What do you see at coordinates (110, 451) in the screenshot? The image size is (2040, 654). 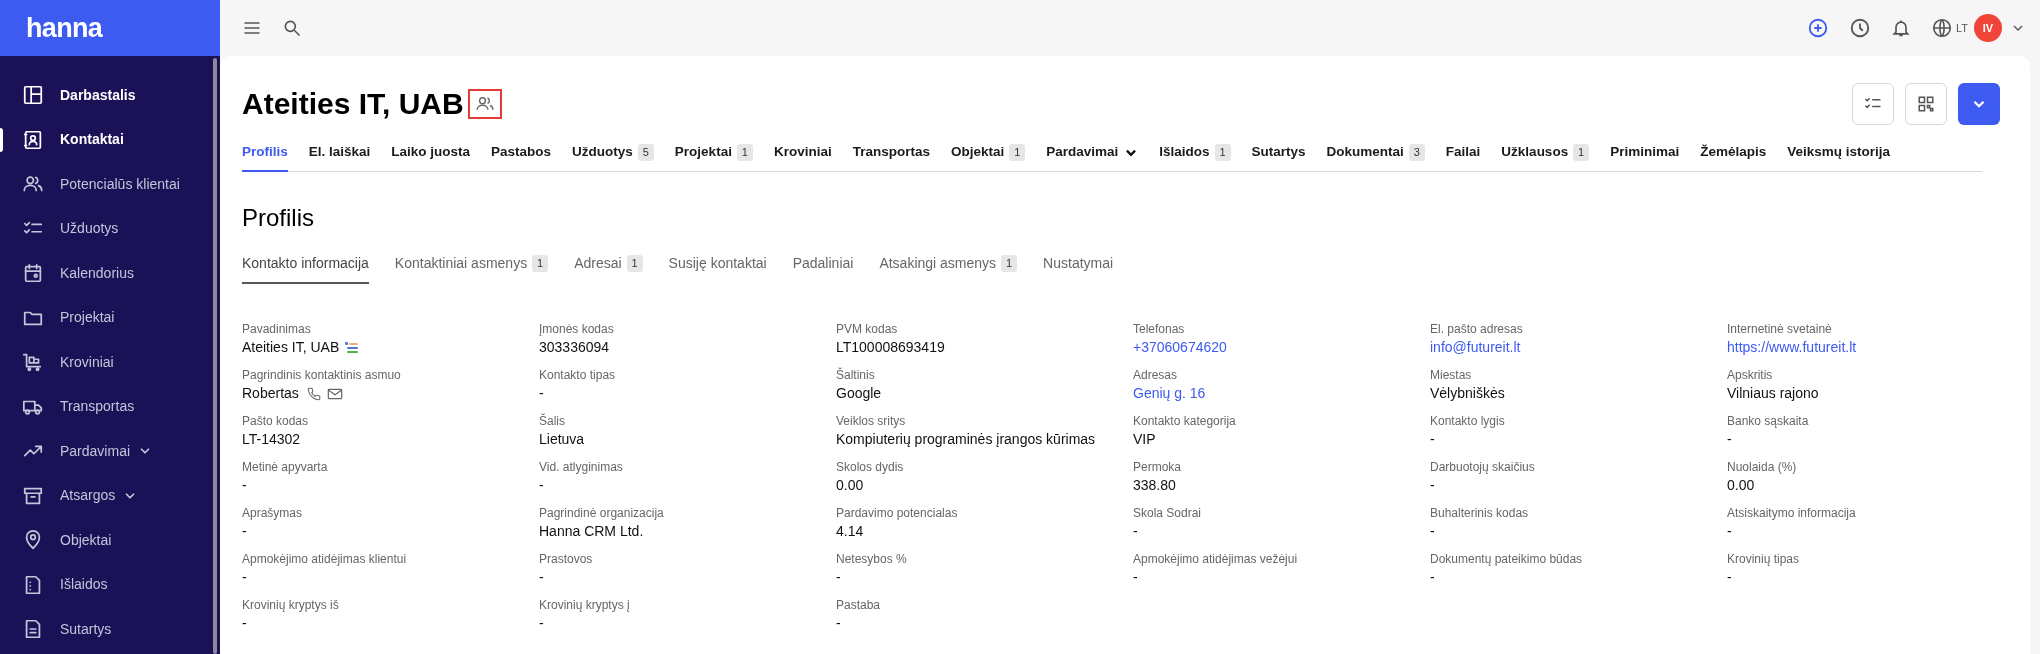 I see `sidebar-item: Pardavimai` at bounding box center [110, 451].